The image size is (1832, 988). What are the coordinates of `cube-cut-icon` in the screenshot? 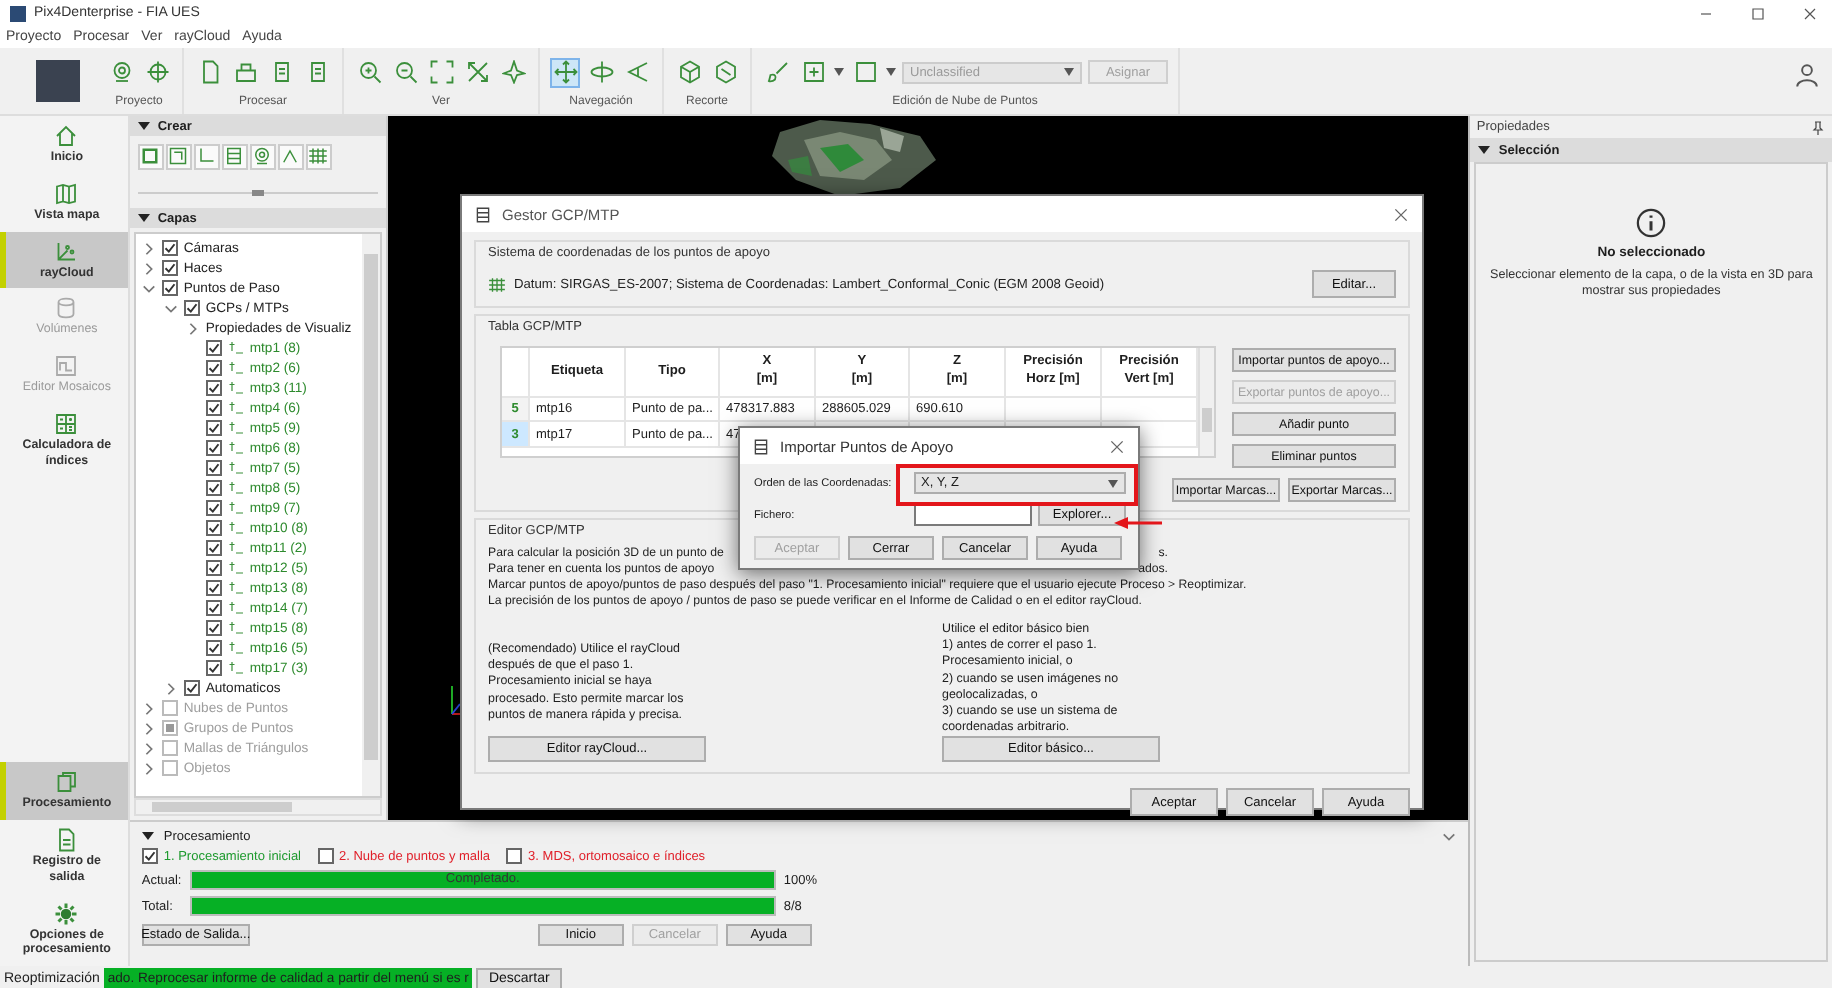 It's located at (725, 72).